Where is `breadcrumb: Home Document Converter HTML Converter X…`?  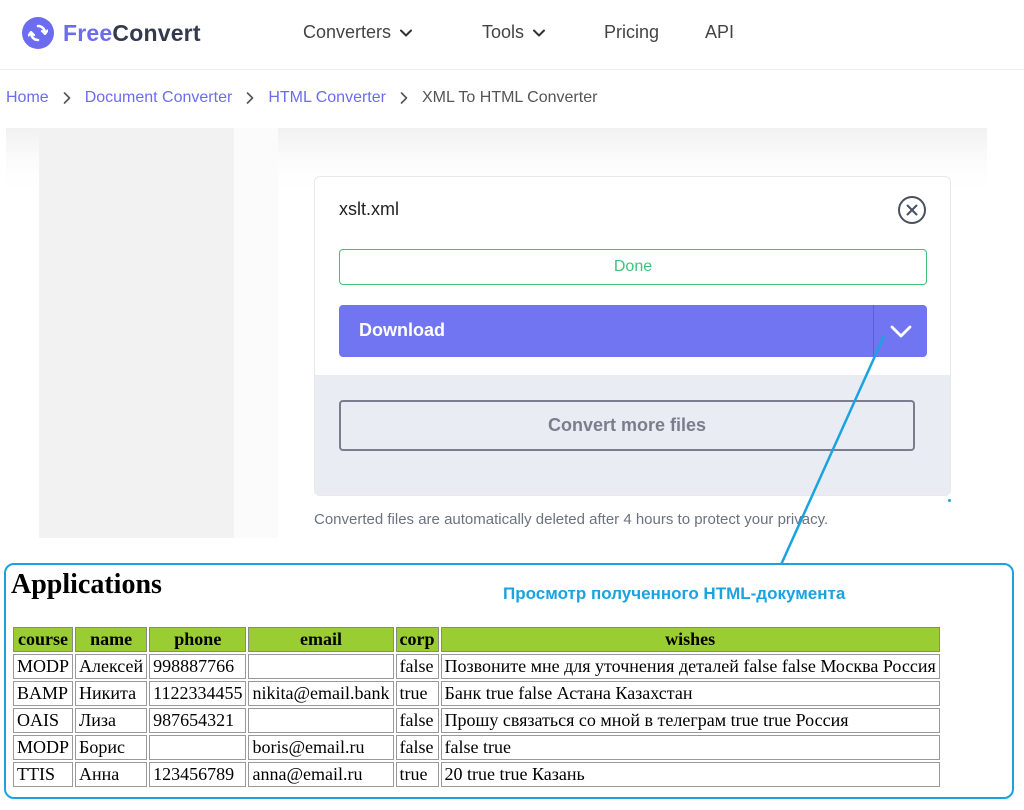 breadcrumb: Home Document Converter HTML Converter X… is located at coordinates (301, 98).